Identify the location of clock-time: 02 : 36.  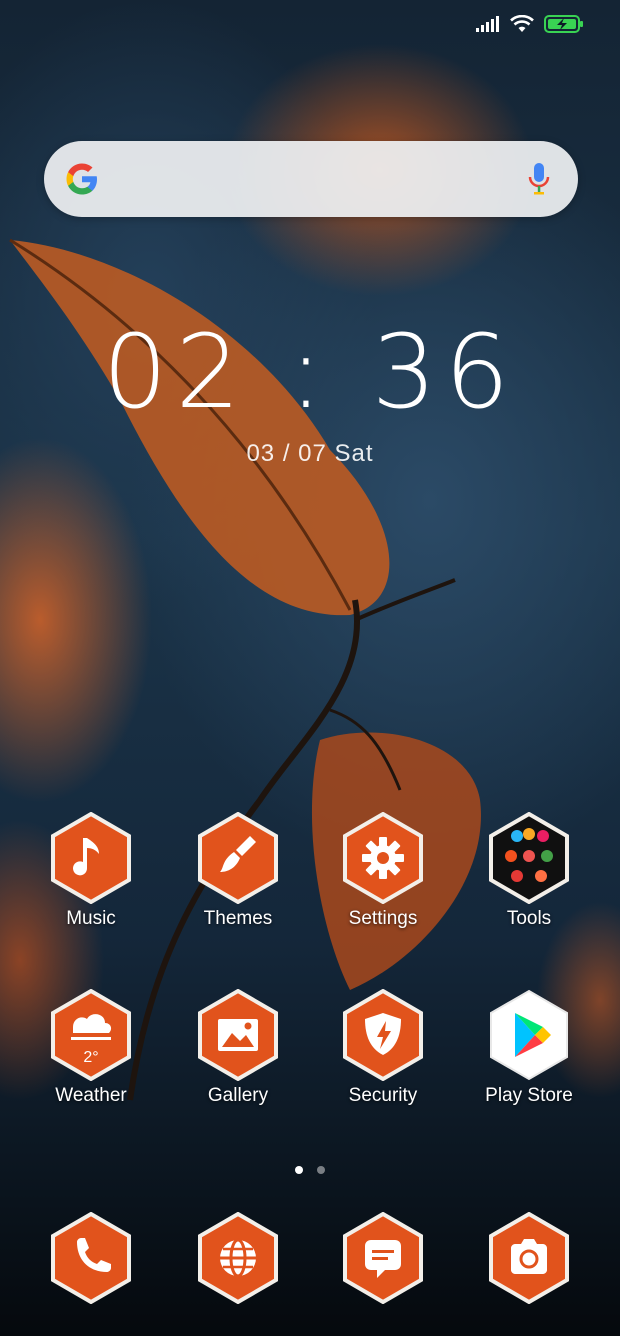
(310, 373).